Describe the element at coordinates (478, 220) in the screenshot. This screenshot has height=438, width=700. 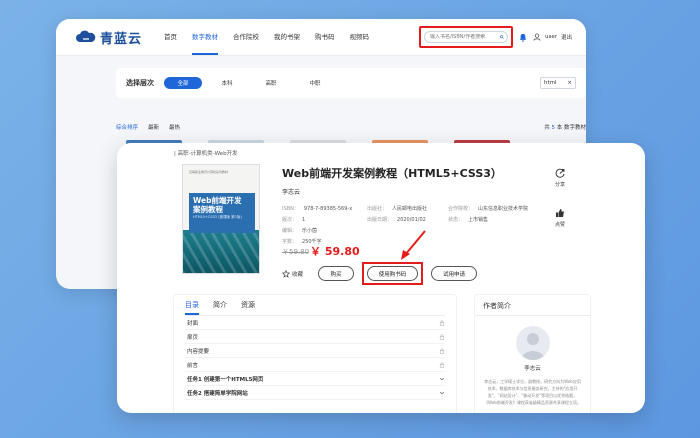
I see `meta-status-value: 上市销售` at that location.